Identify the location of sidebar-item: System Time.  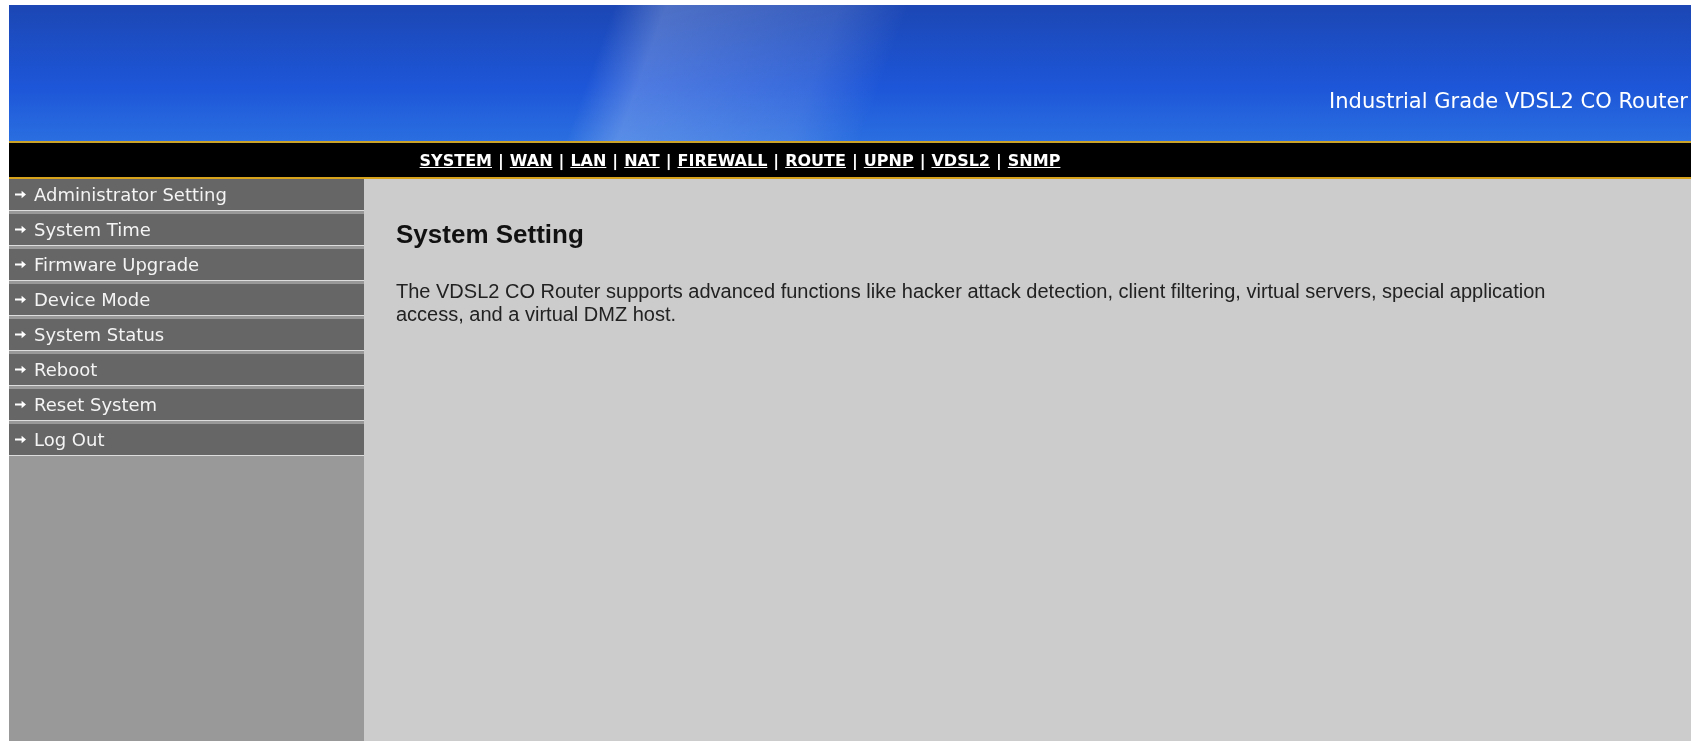
(186, 230).